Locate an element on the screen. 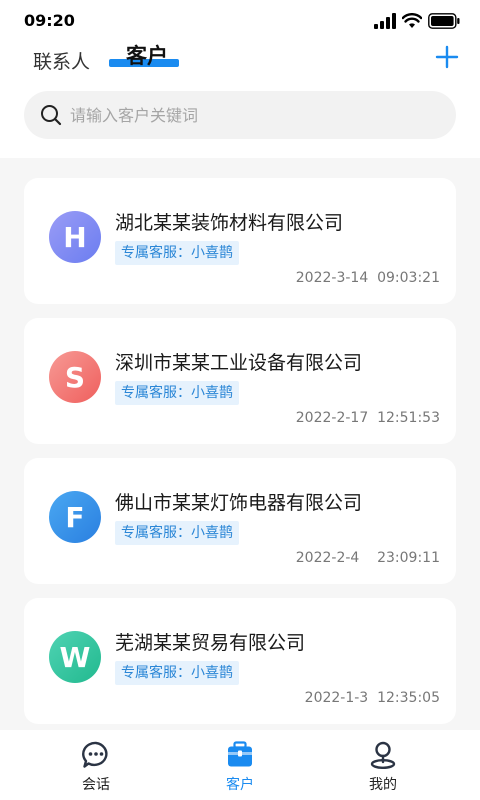 The width and height of the screenshot is (480, 800). bottom-nav: 会话 客户 我的 is located at coordinates (240, 765).